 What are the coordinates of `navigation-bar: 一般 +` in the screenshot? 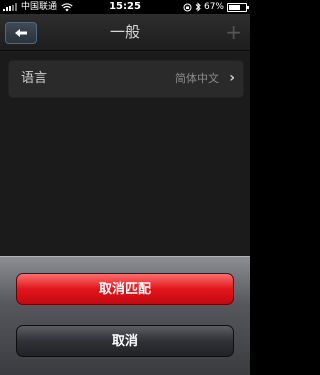 It's located at (125, 32).